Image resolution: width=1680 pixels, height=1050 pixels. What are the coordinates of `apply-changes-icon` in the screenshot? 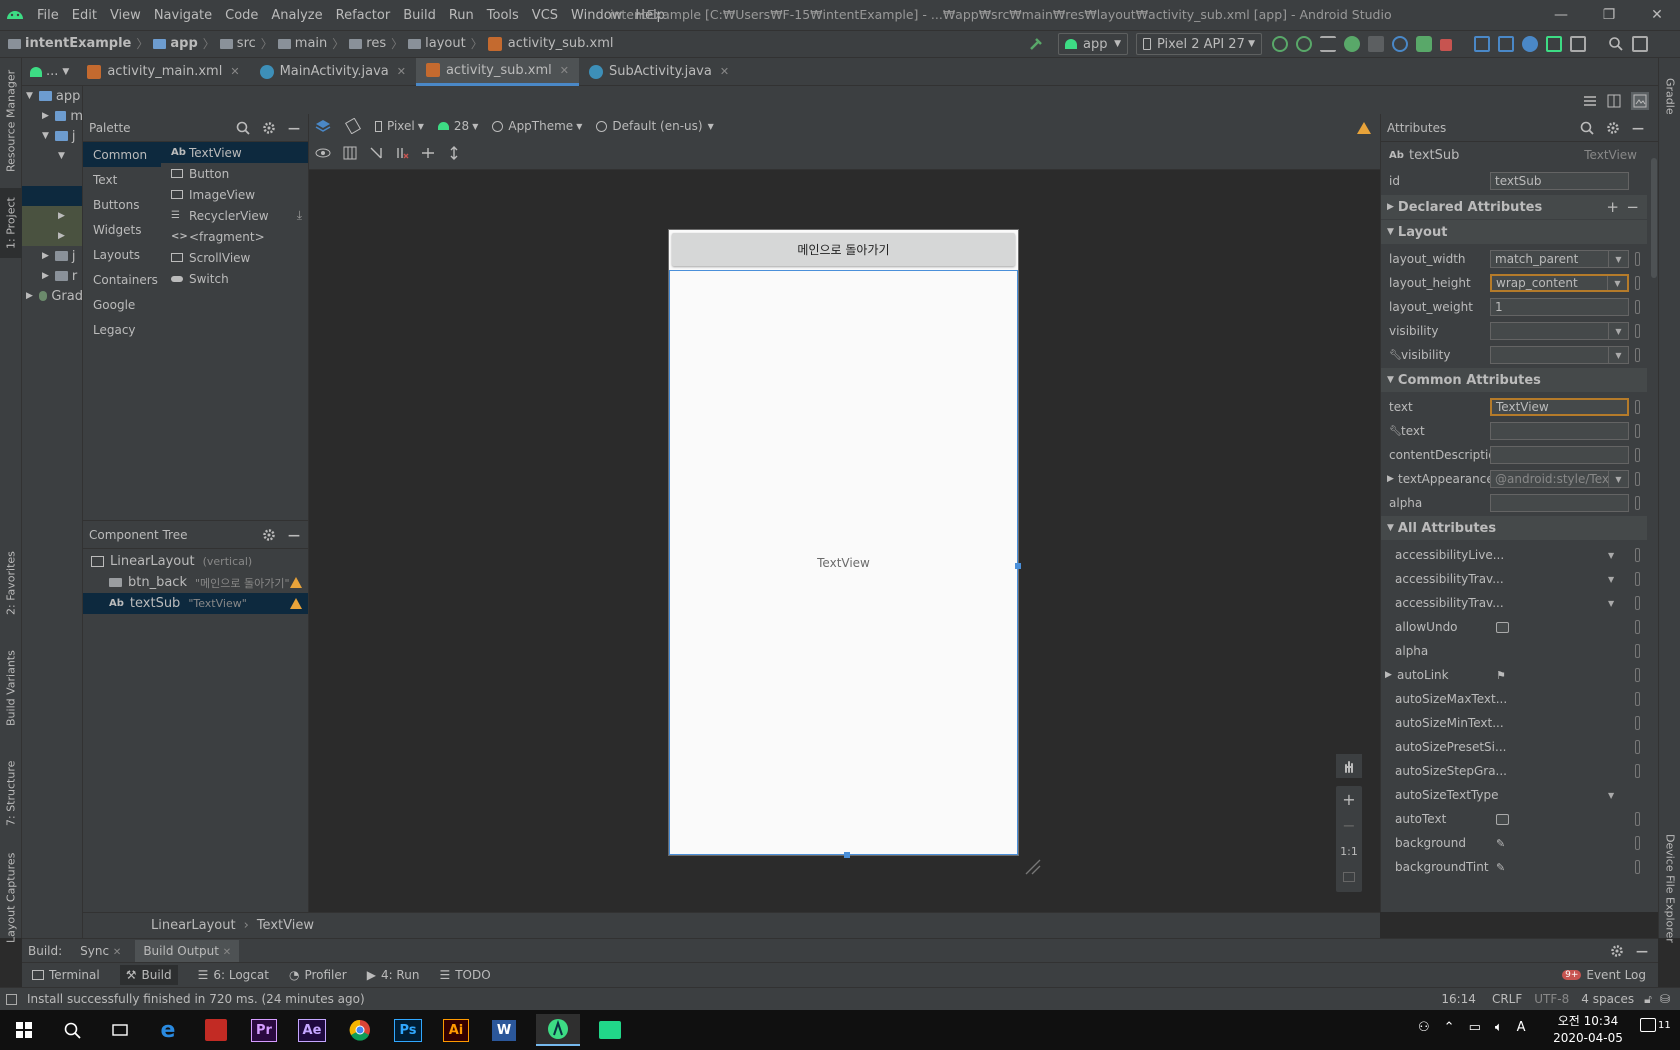 It's located at (1280, 44).